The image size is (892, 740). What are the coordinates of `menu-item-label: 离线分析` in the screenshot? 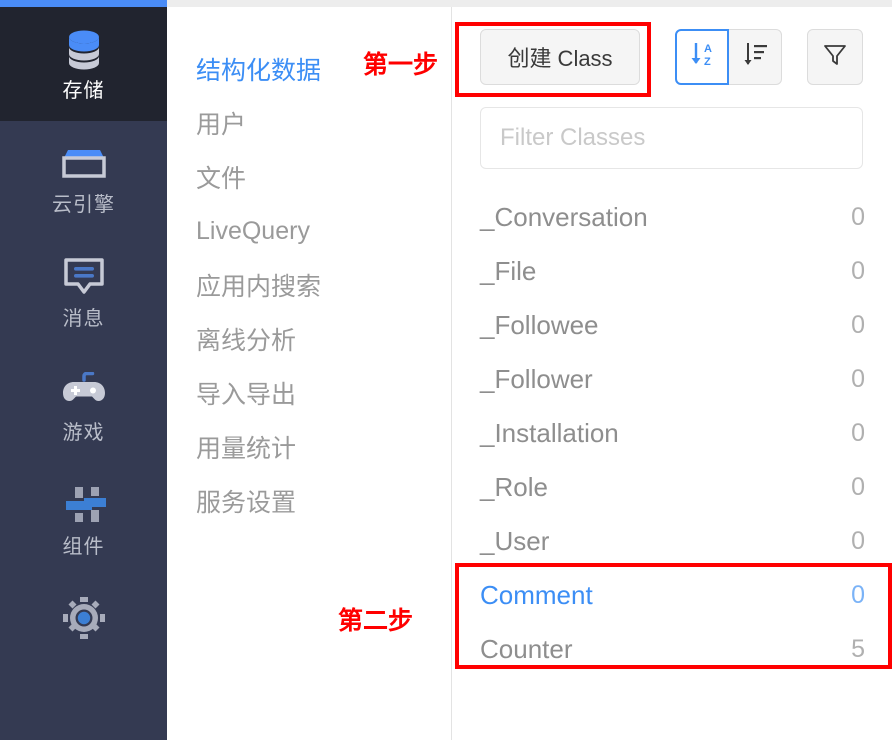 It's located at (246, 341).